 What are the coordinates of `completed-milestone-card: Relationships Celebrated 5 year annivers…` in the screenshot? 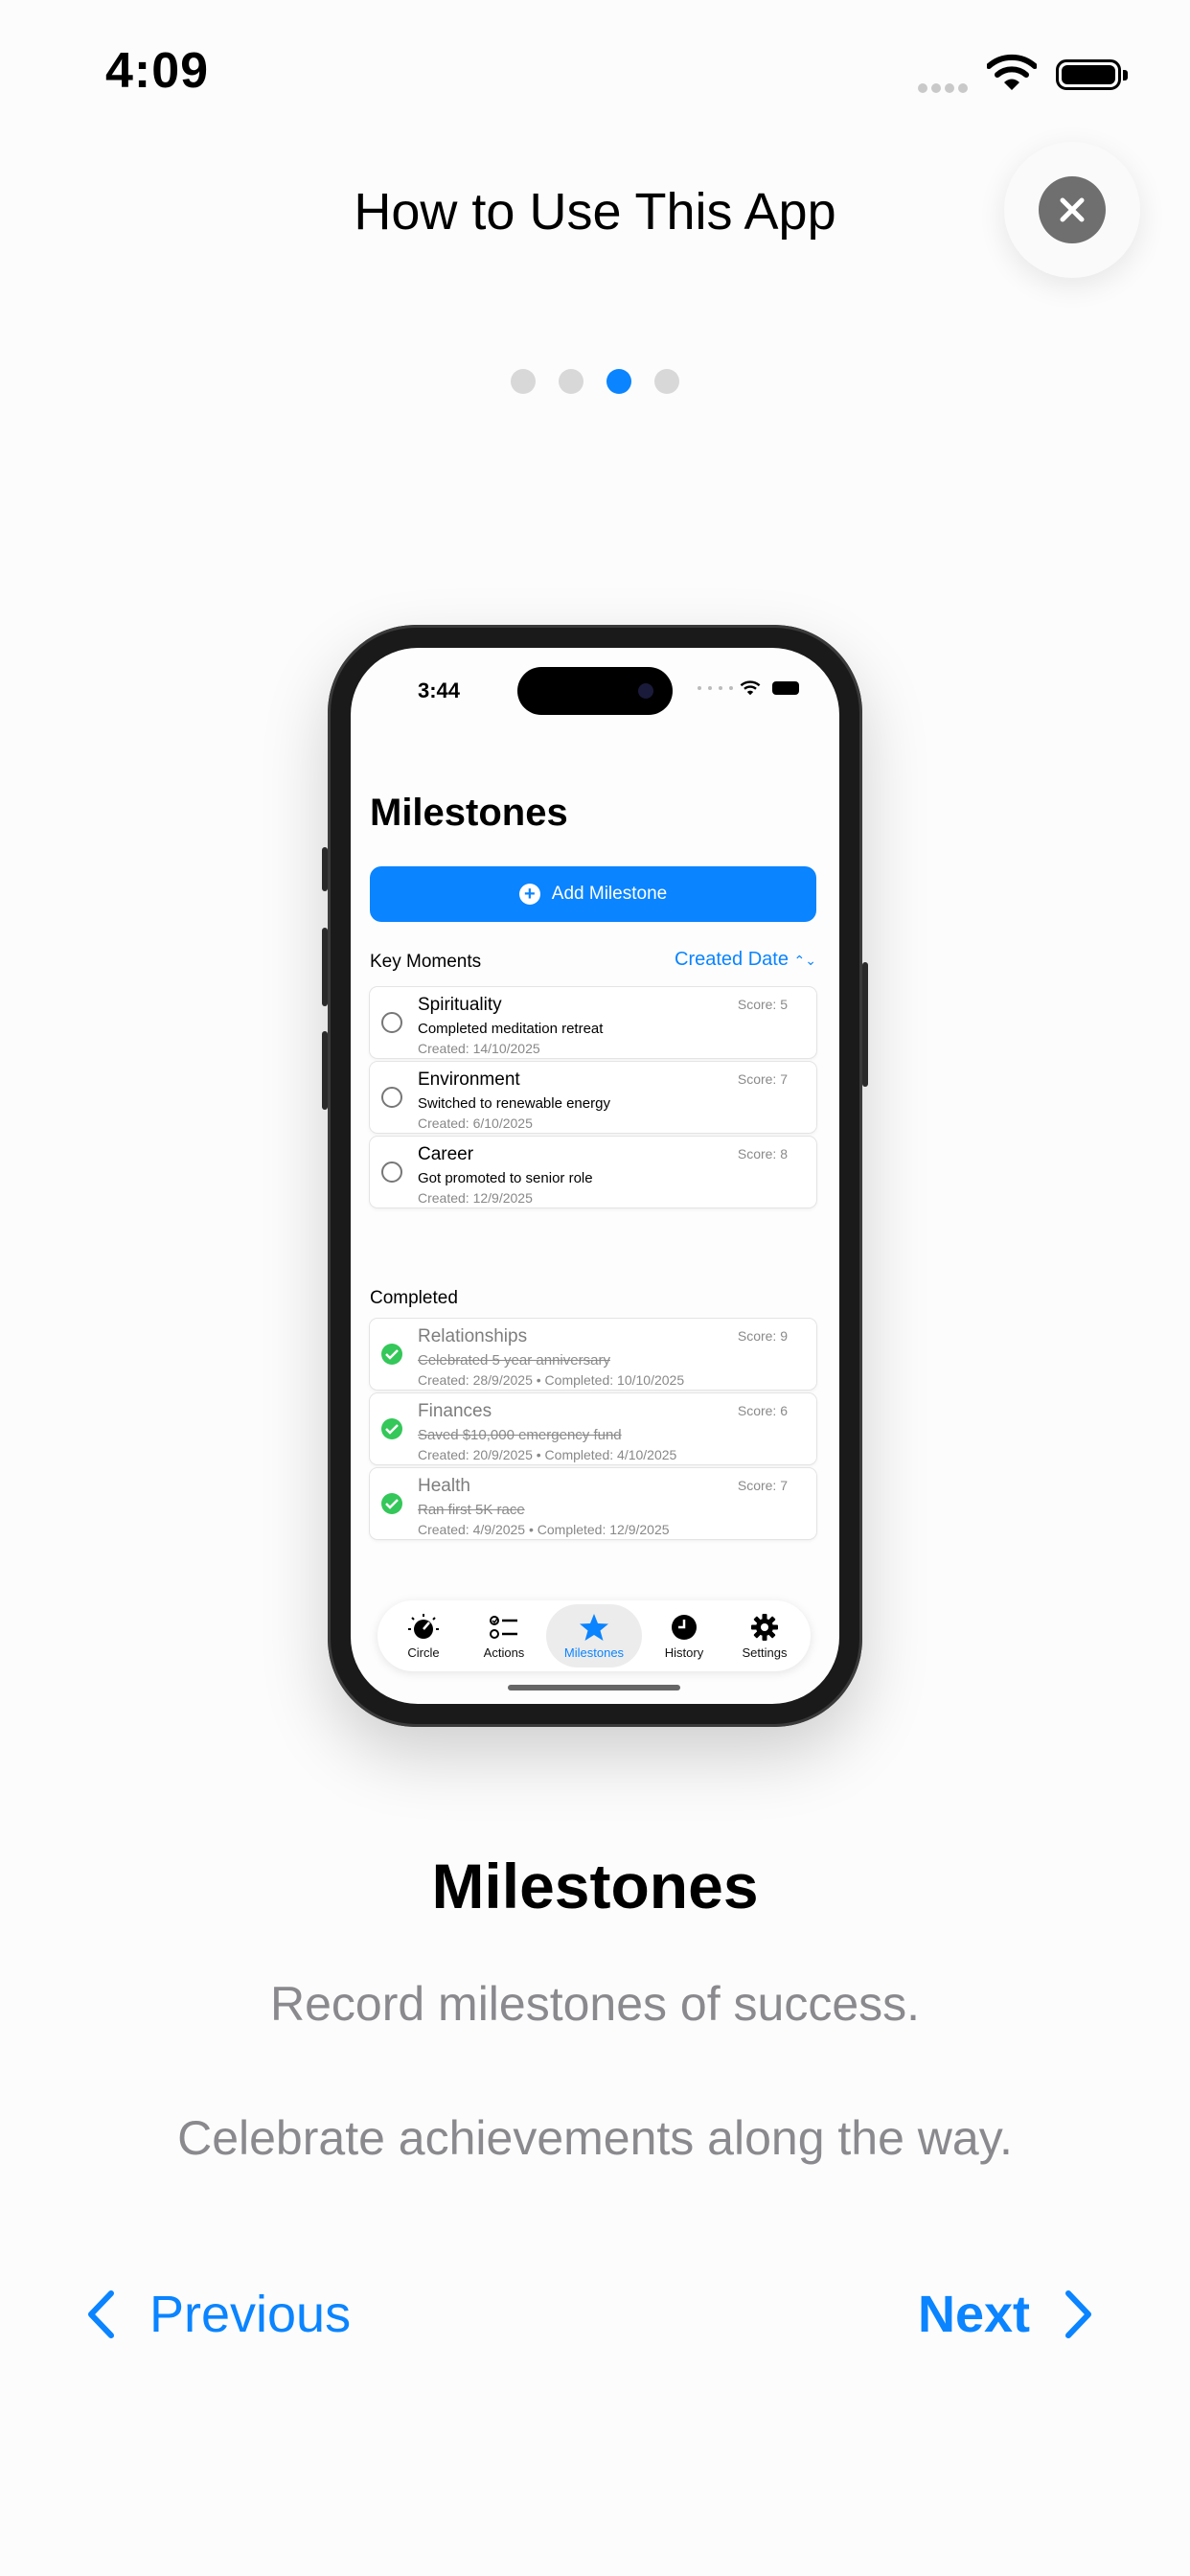 It's located at (593, 1354).